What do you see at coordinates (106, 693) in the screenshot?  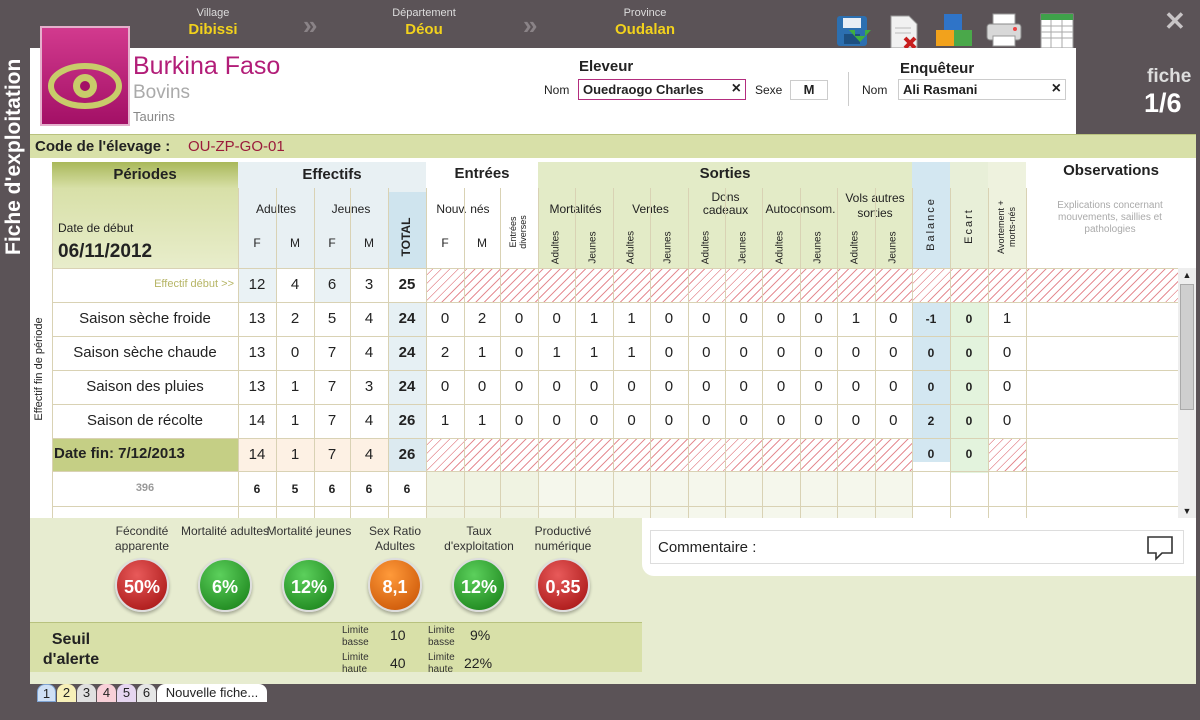 I see `tab-4: 4` at bounding box center [106, 693].